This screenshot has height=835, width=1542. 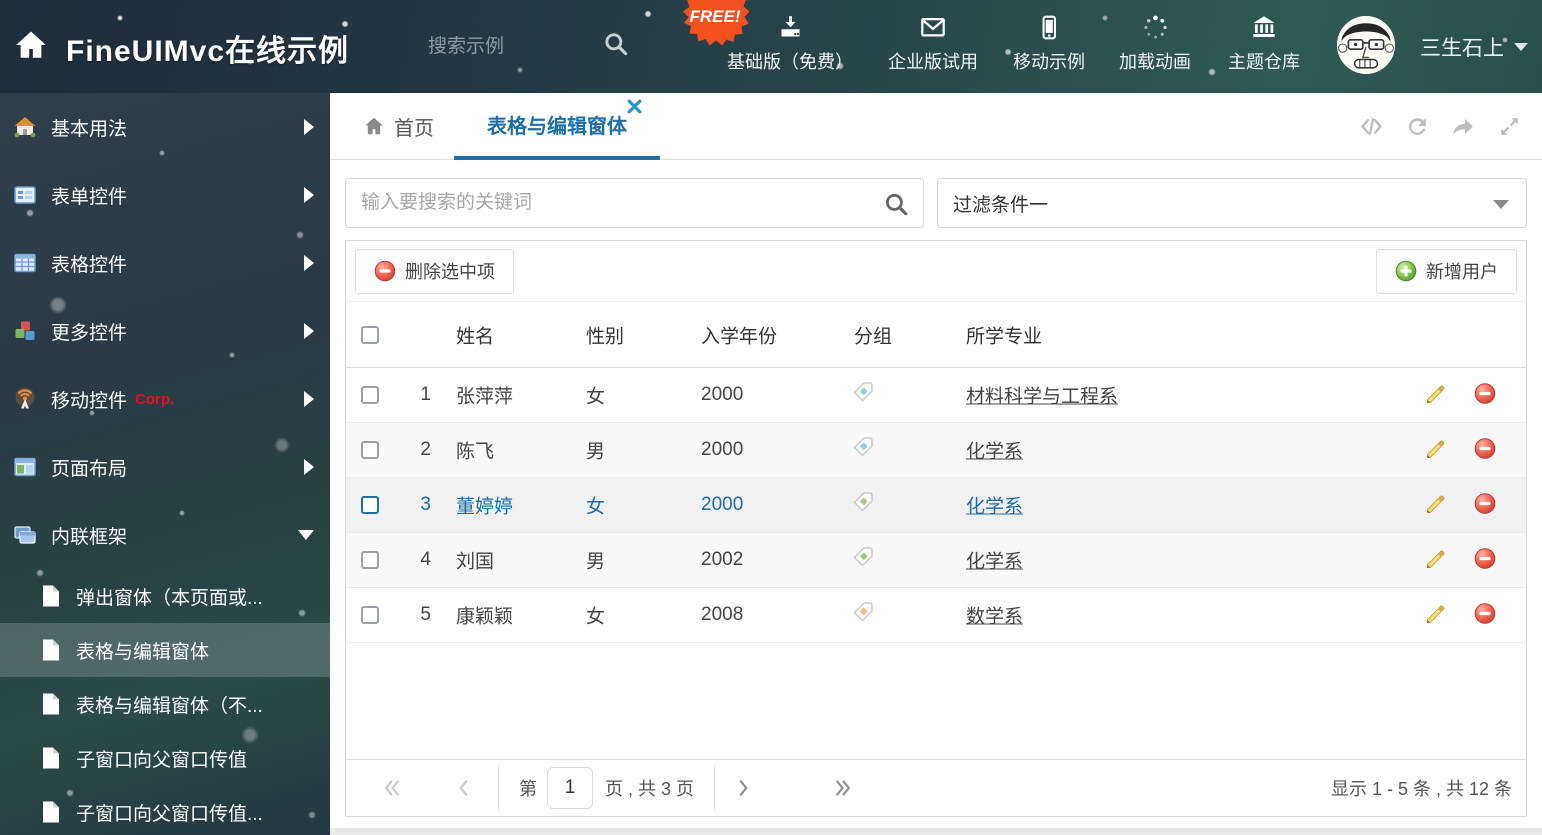 I want to click on table-row: 4 刘国 男 2002 化学系, so click(x=936, y=560).